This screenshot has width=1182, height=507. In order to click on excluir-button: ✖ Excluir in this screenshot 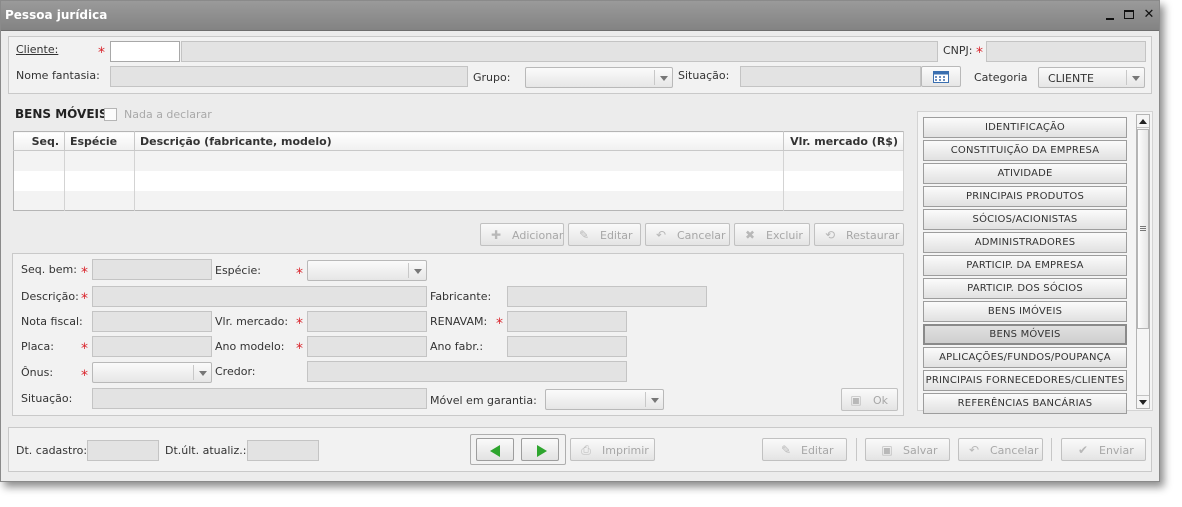, I will do `click(772, 234)`.